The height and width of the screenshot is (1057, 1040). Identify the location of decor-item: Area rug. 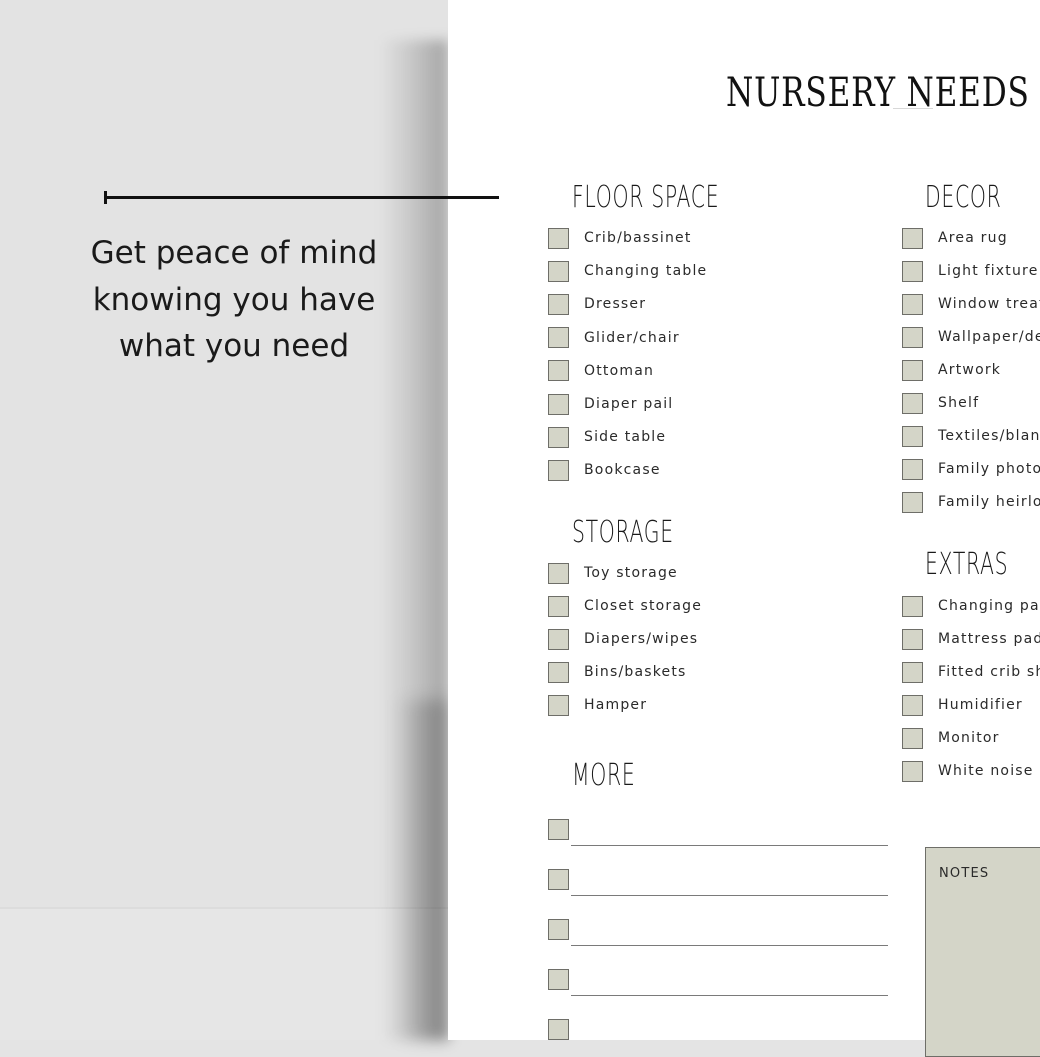
(955, 238).